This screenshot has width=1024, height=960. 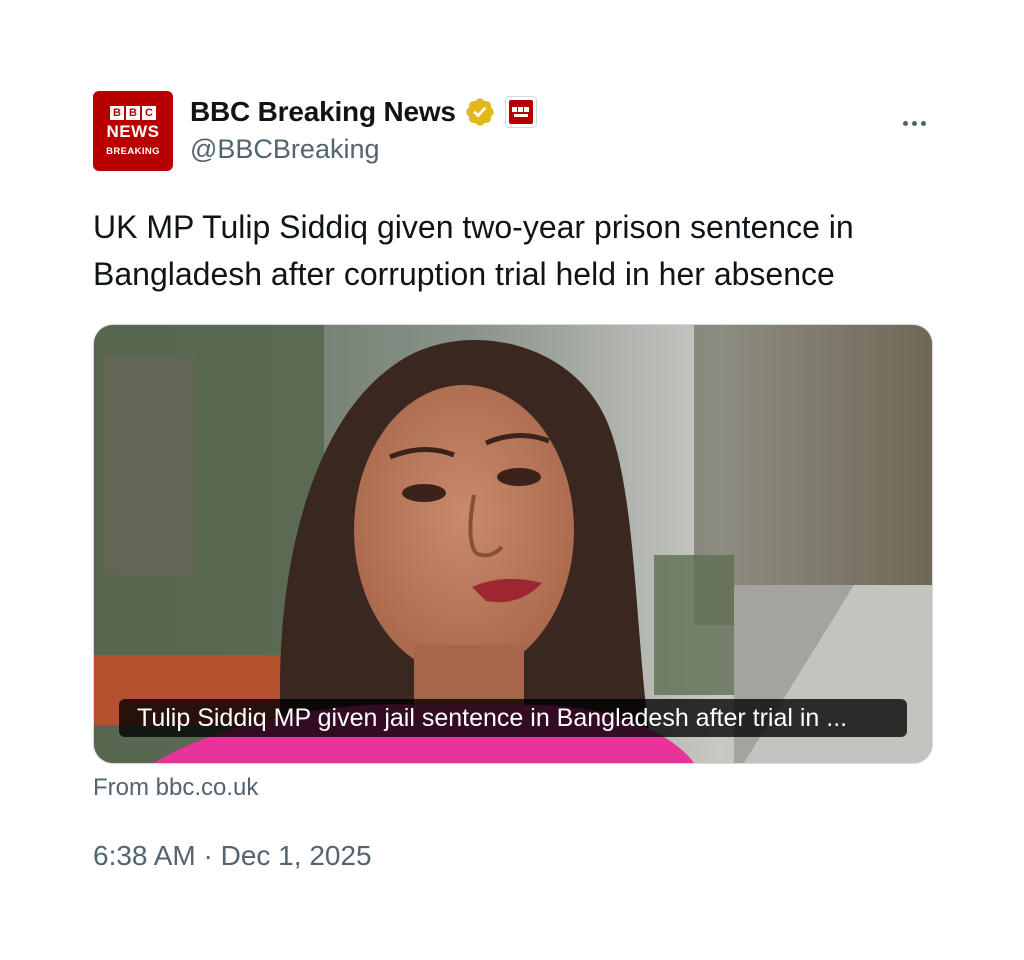 I want to click on bbc-news-affiliate-badge-icon, so click(x=520, y=112).